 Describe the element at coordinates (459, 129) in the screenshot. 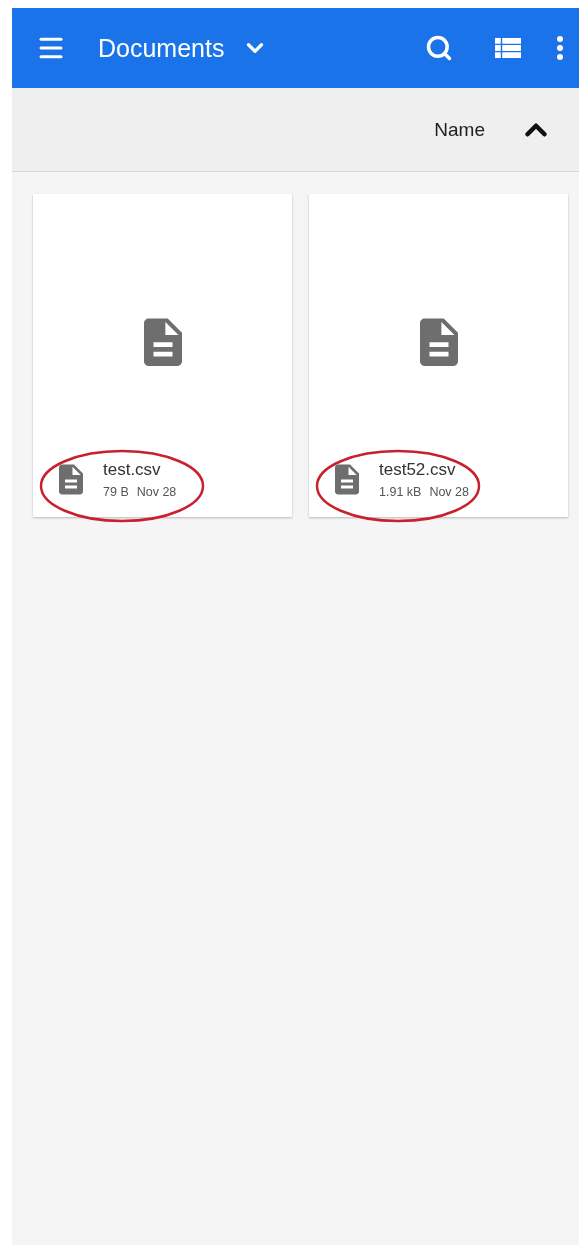

I see `sort-by-name-button: Name` at that location.